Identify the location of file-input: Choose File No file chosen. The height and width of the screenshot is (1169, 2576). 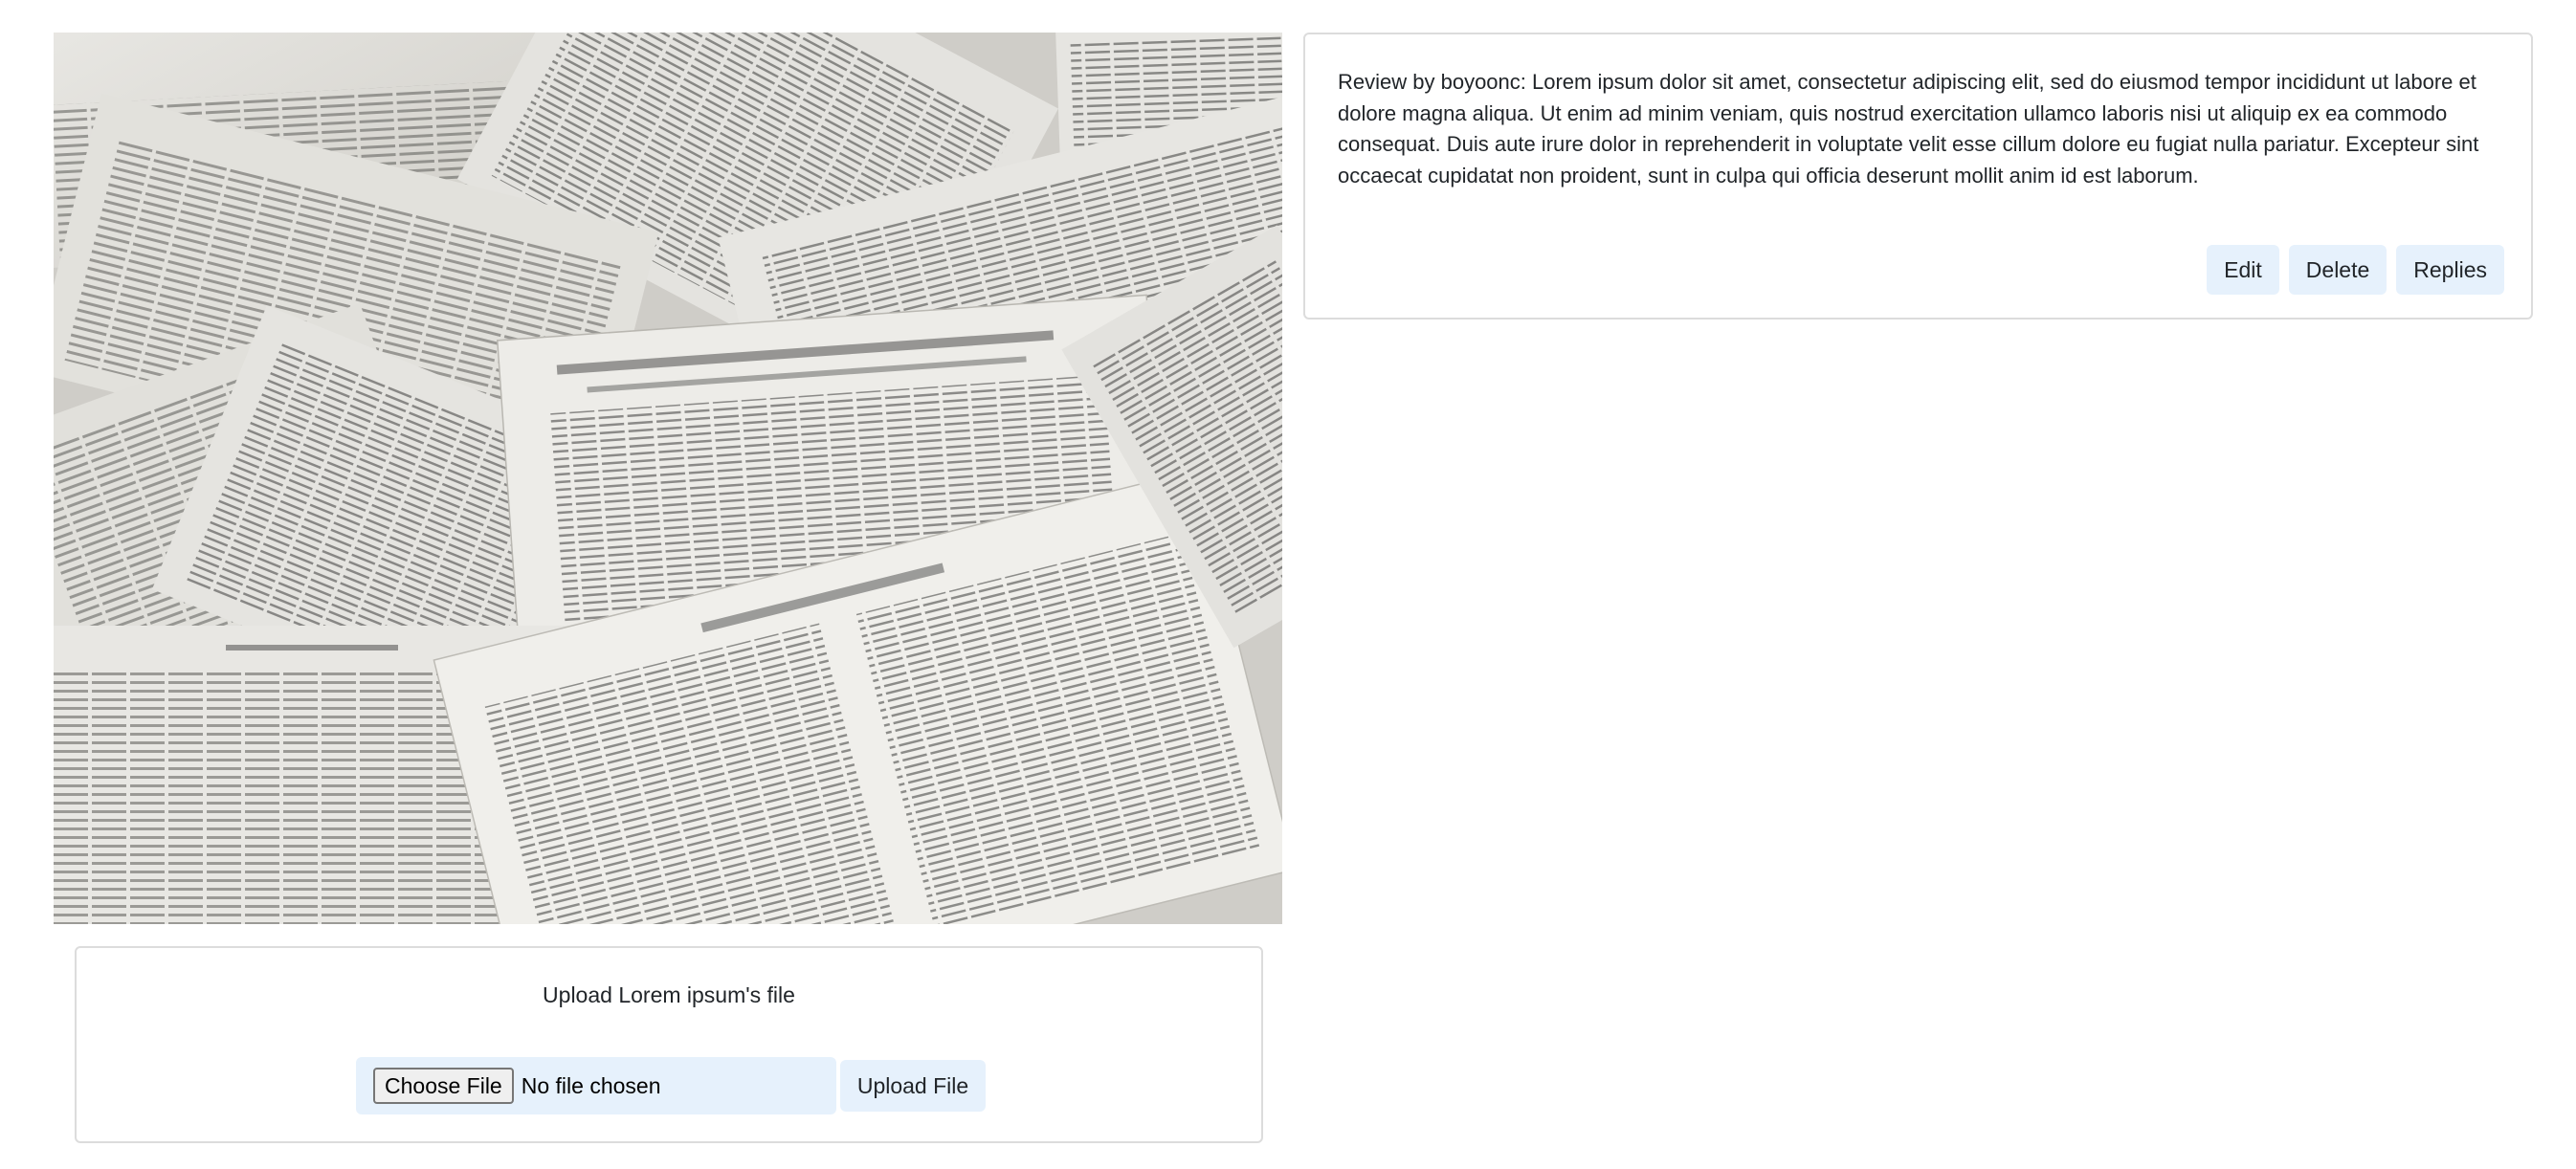
(596, 1085).